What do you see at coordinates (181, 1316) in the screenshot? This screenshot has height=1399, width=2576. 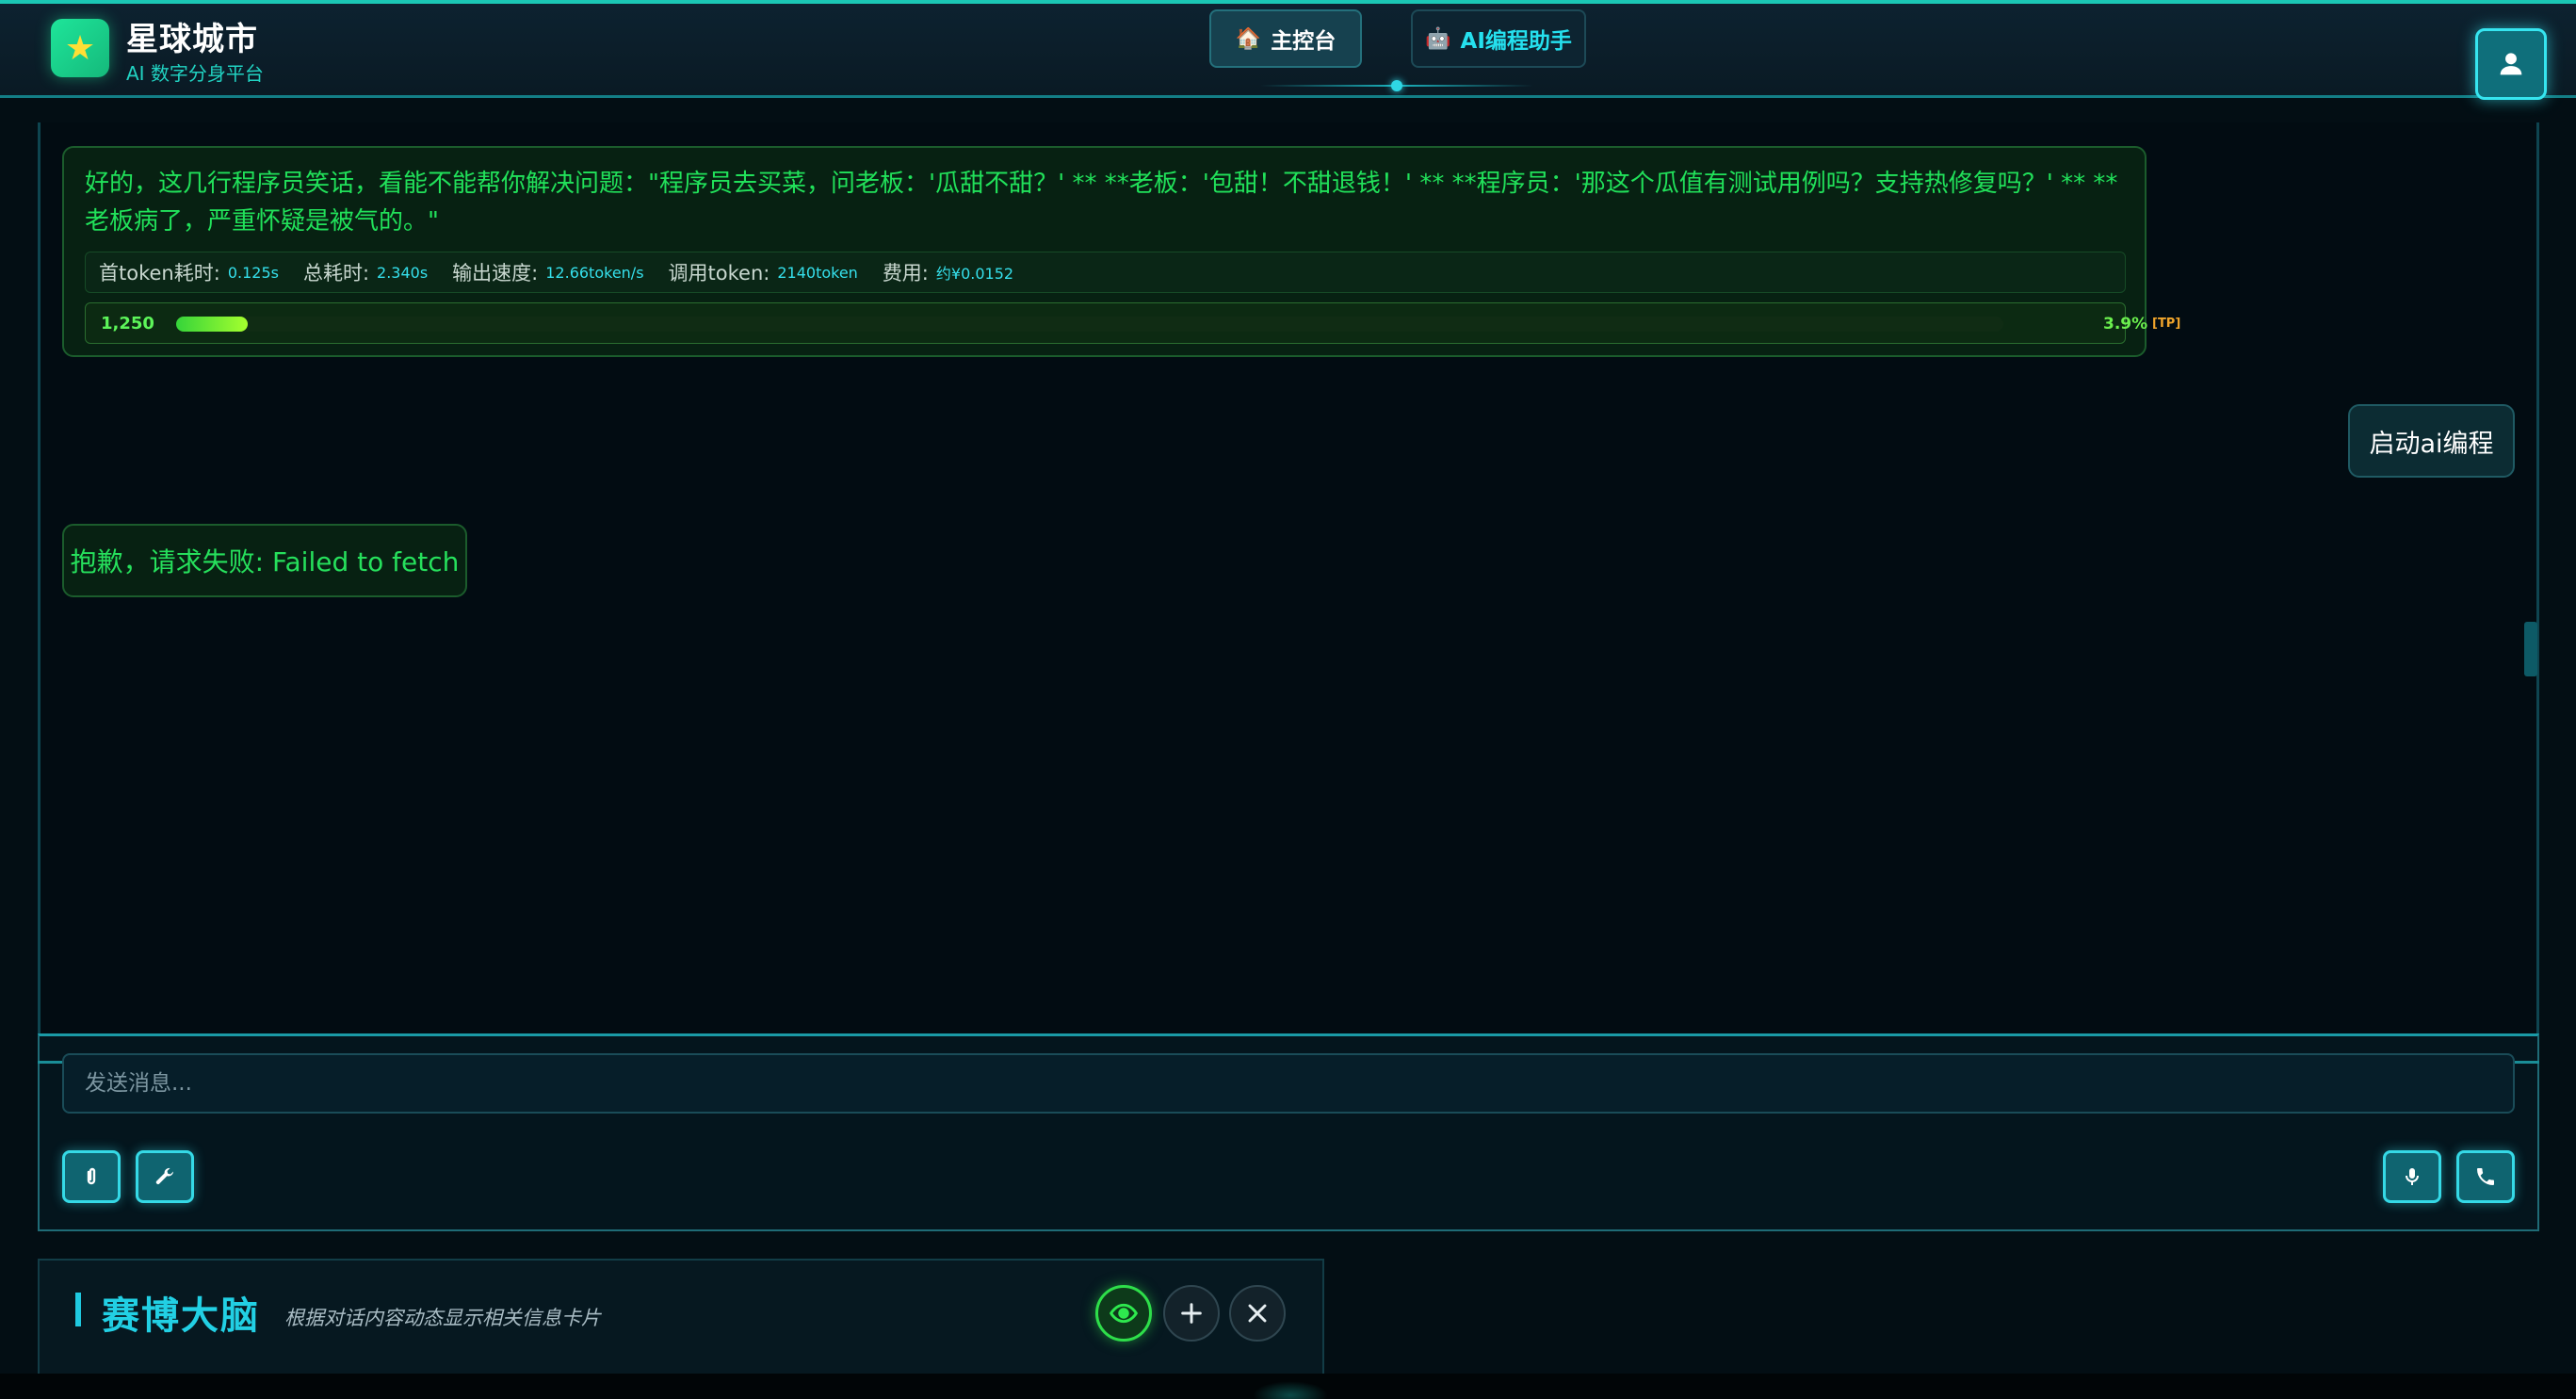 I see `cyber-brain-title: 赛博大脑` at bounding box center [181, 1316].